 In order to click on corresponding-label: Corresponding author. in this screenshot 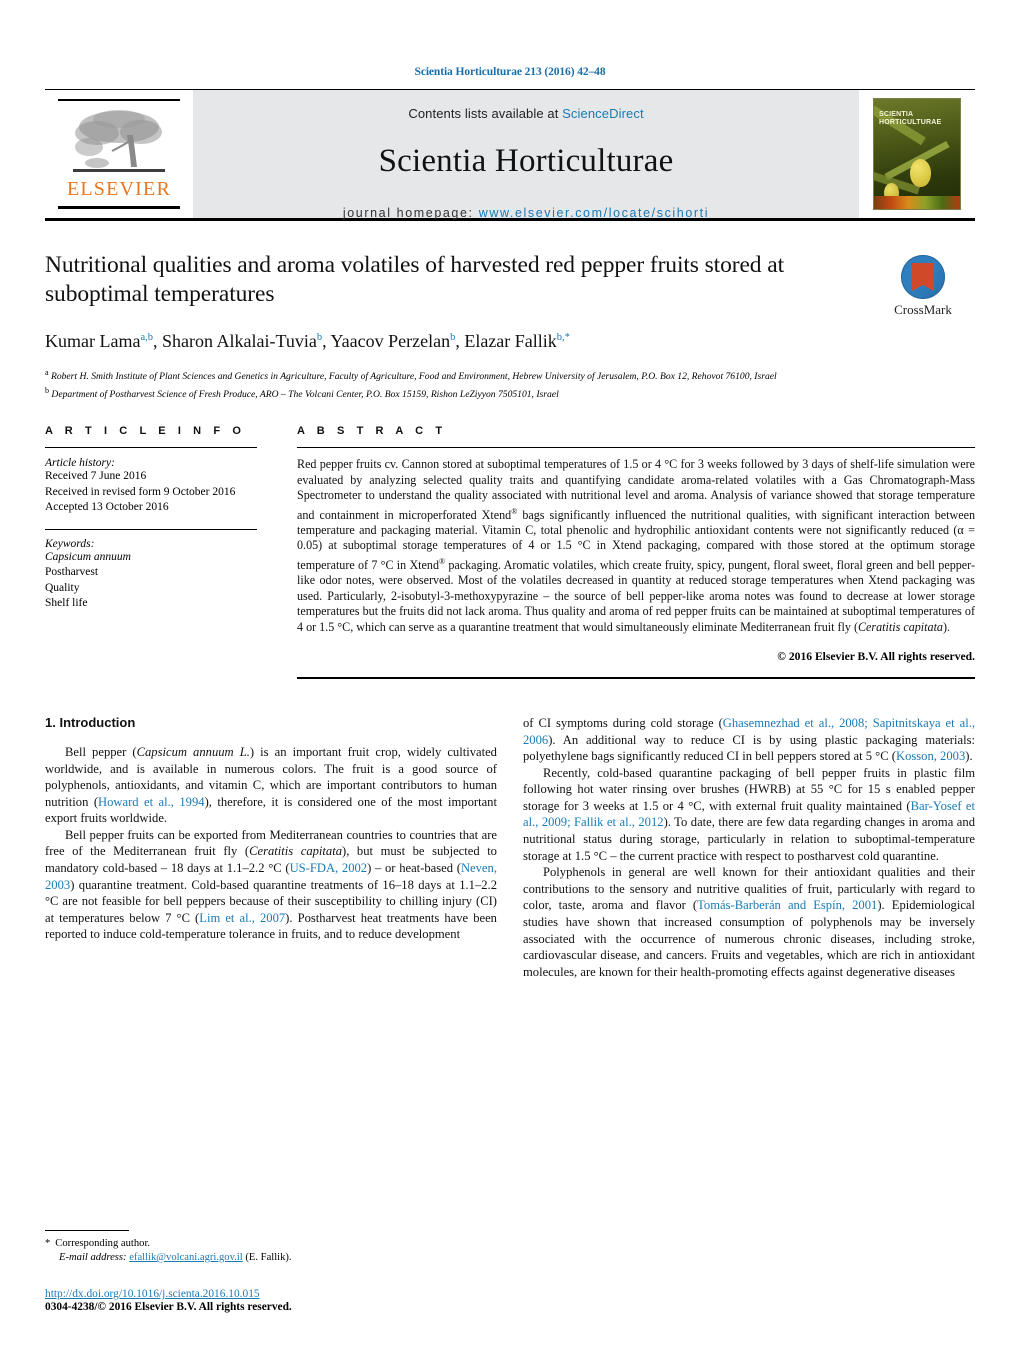, I will do `click(103, 1243)`.